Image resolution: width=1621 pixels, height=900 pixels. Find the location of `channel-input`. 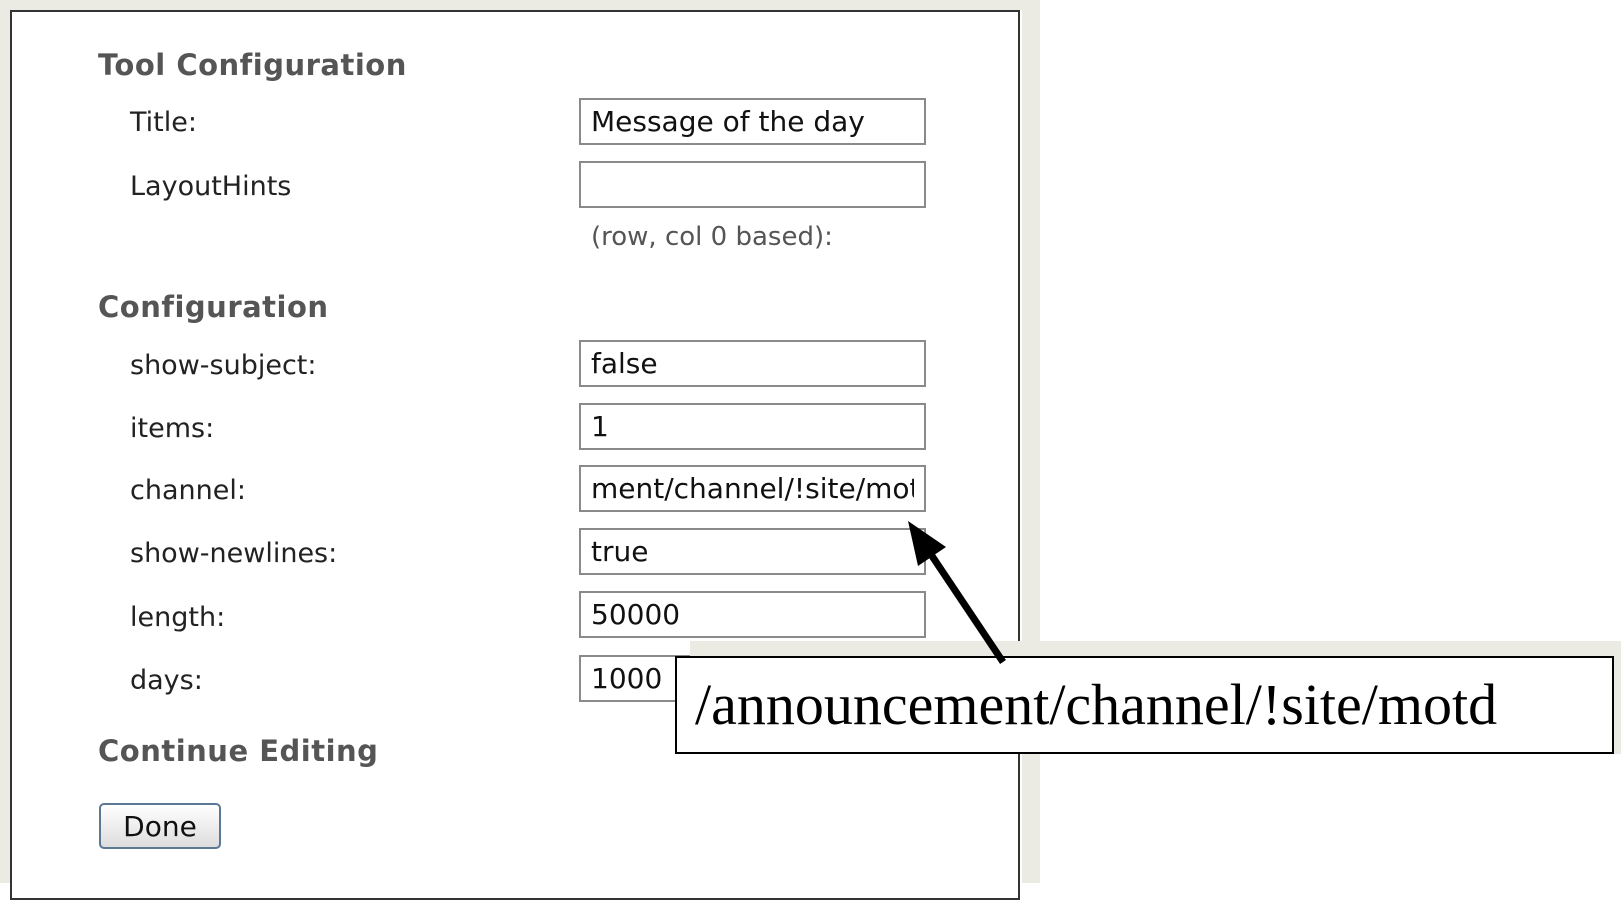

channel-input is located at coordinates (752, 488).